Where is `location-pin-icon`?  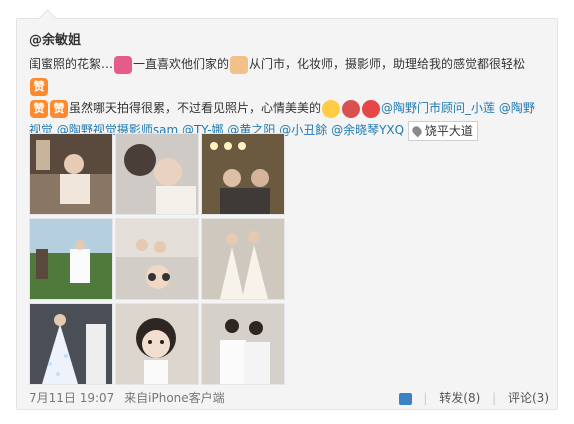 location-pin-icon is located at coordinates (417, 131).